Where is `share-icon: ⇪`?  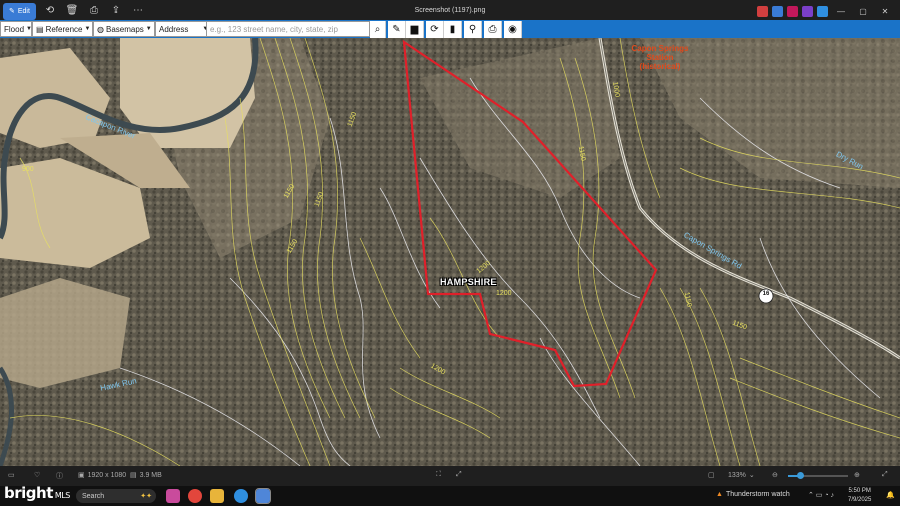
share-icon: ⇪ is located at coordinates (116, 11).